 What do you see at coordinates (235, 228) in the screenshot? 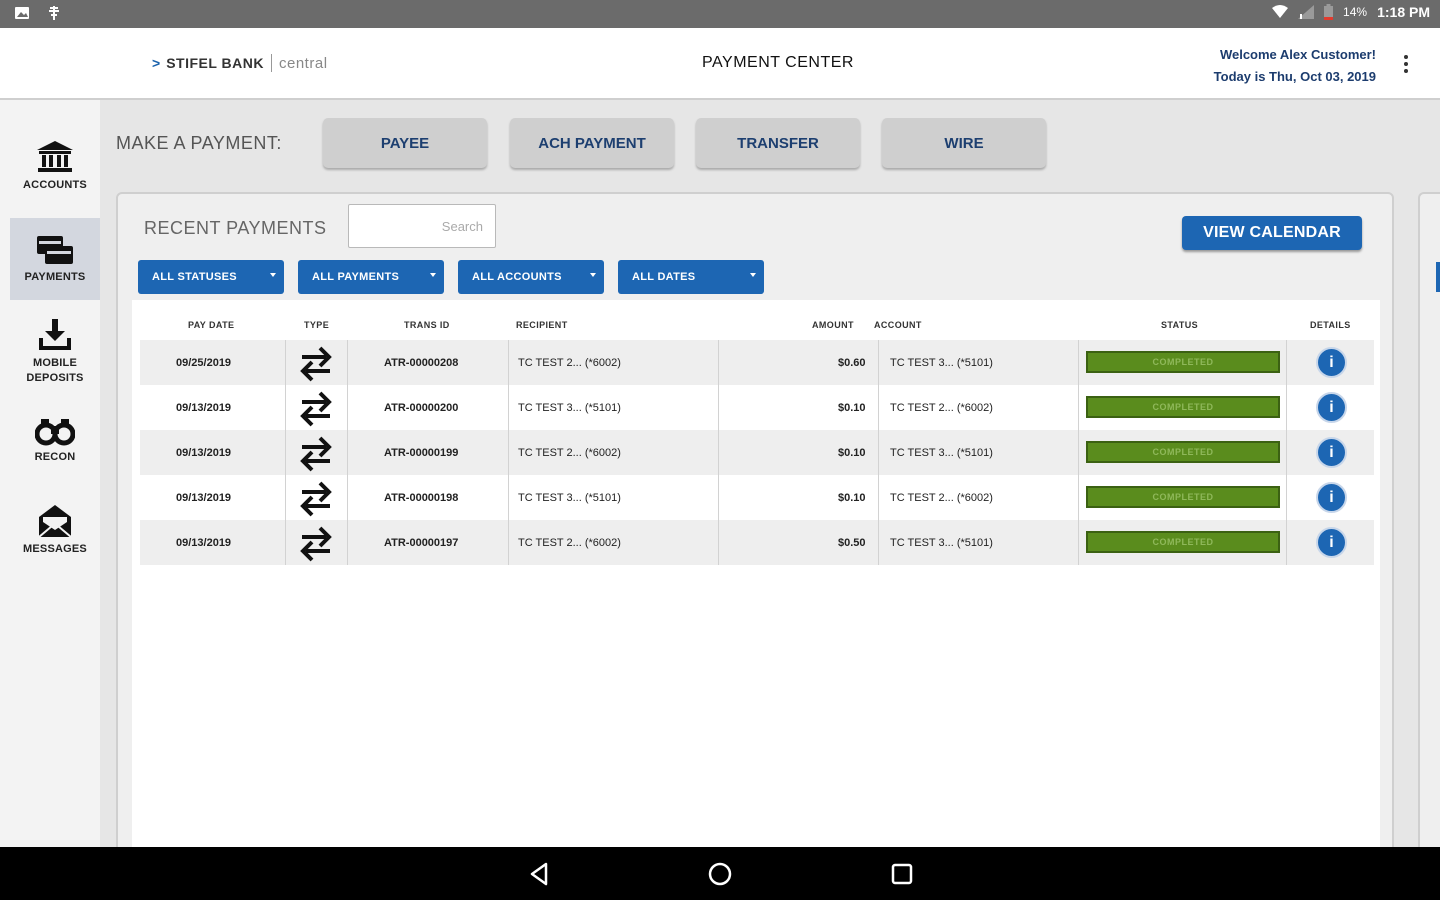
I see `recent-payments-title: RECENT PAYMENTS` at bounding box center [235, 228].